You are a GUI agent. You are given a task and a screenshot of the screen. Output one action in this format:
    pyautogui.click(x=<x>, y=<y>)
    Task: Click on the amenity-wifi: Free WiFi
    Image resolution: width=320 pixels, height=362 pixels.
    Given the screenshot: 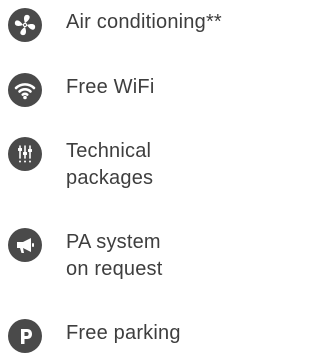 What is the action you would take?
    pyautogui.click(x=81, y=90)
    